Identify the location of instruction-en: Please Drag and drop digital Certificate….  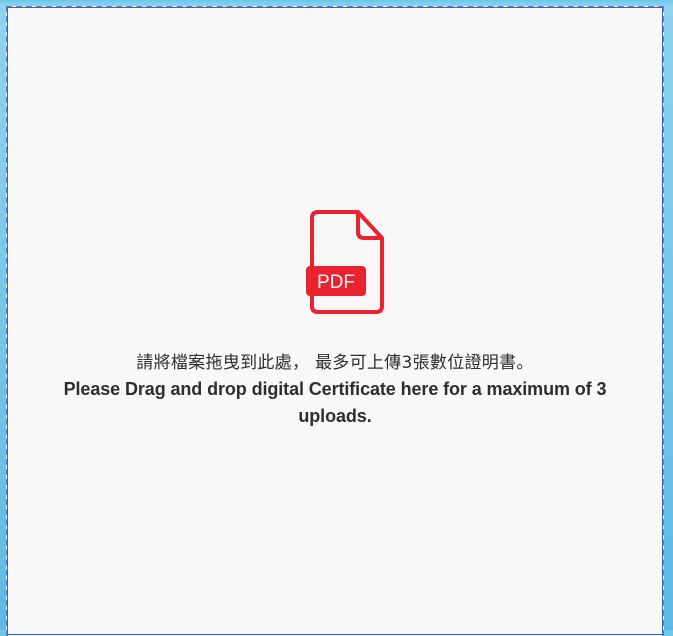
(335, 402).